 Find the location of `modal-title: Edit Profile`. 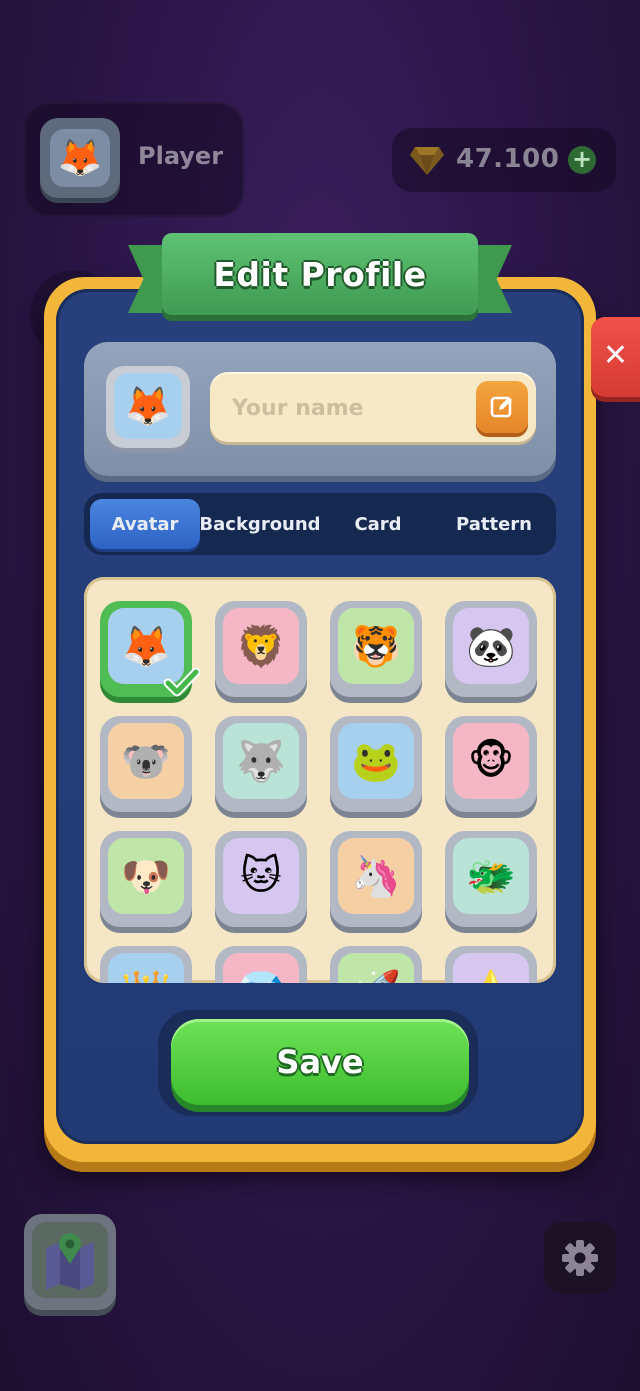

modal-title: Edit Profile is located at coordinates (320, 274).